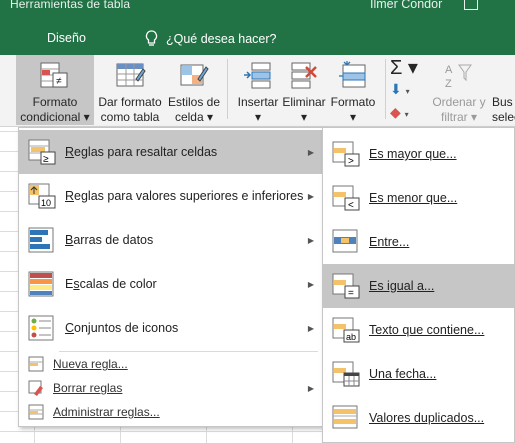  What do you see at coordinates (406, 5) in the screenshot?
I see `user-name: Ilmer Condor` at bounding box center [406, 5].